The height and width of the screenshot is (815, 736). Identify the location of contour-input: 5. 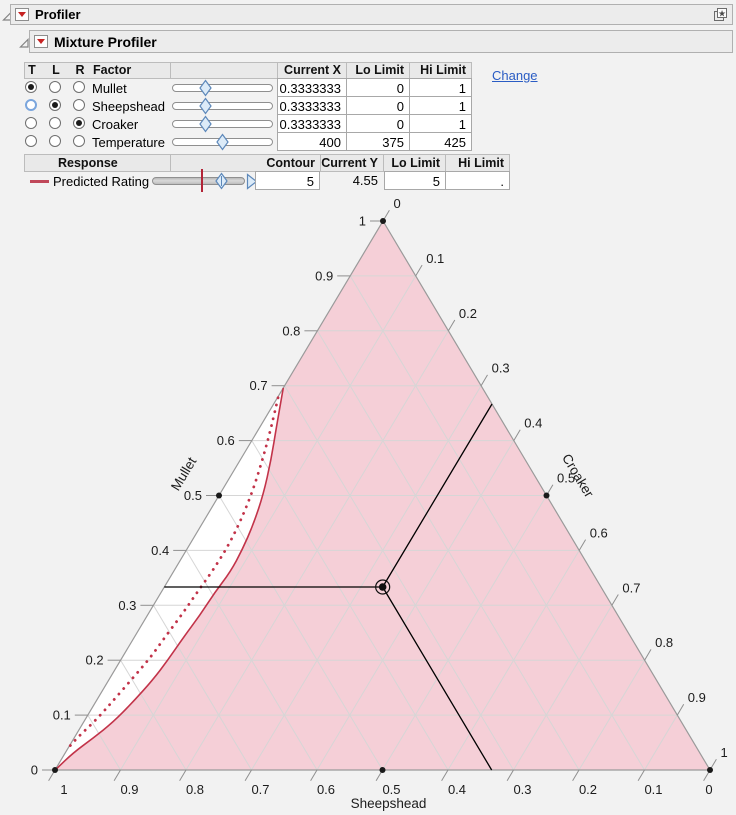
(287, 180).